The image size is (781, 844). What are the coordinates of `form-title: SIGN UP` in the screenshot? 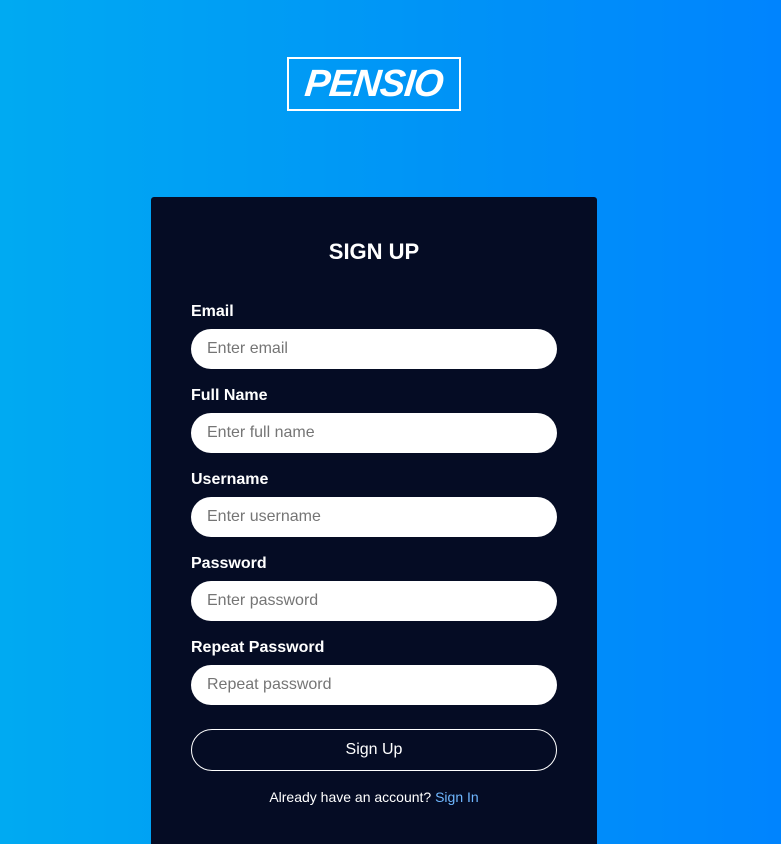 It's located at (374, 251).